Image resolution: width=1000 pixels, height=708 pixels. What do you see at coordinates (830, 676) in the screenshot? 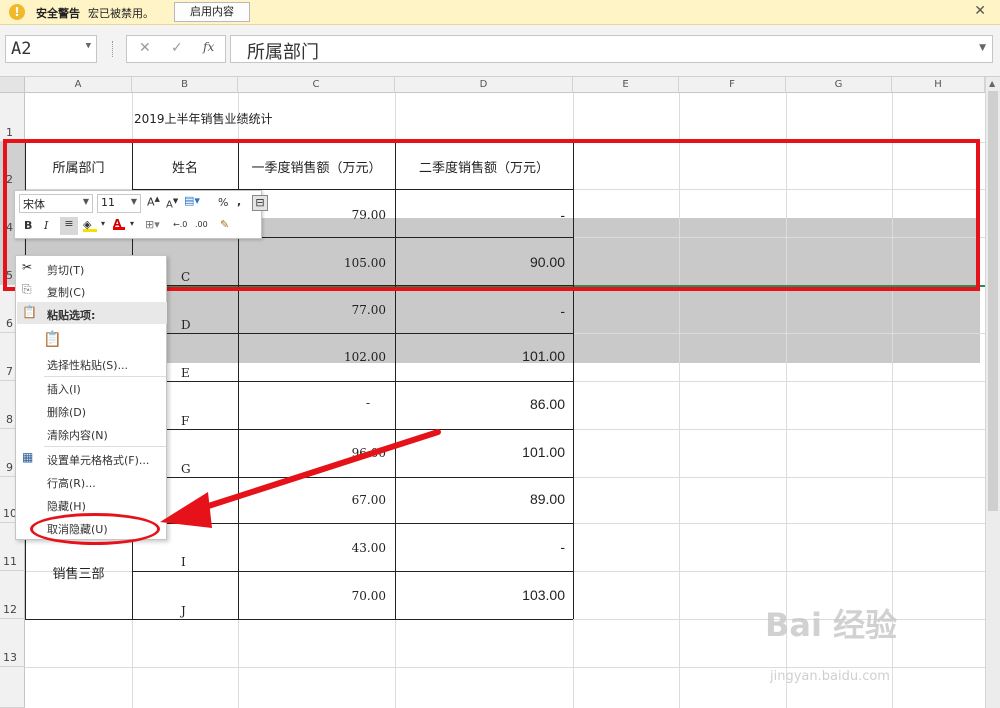
I see `watermark-url: jingyan.baidu.com` at bounding box center [830, 676].